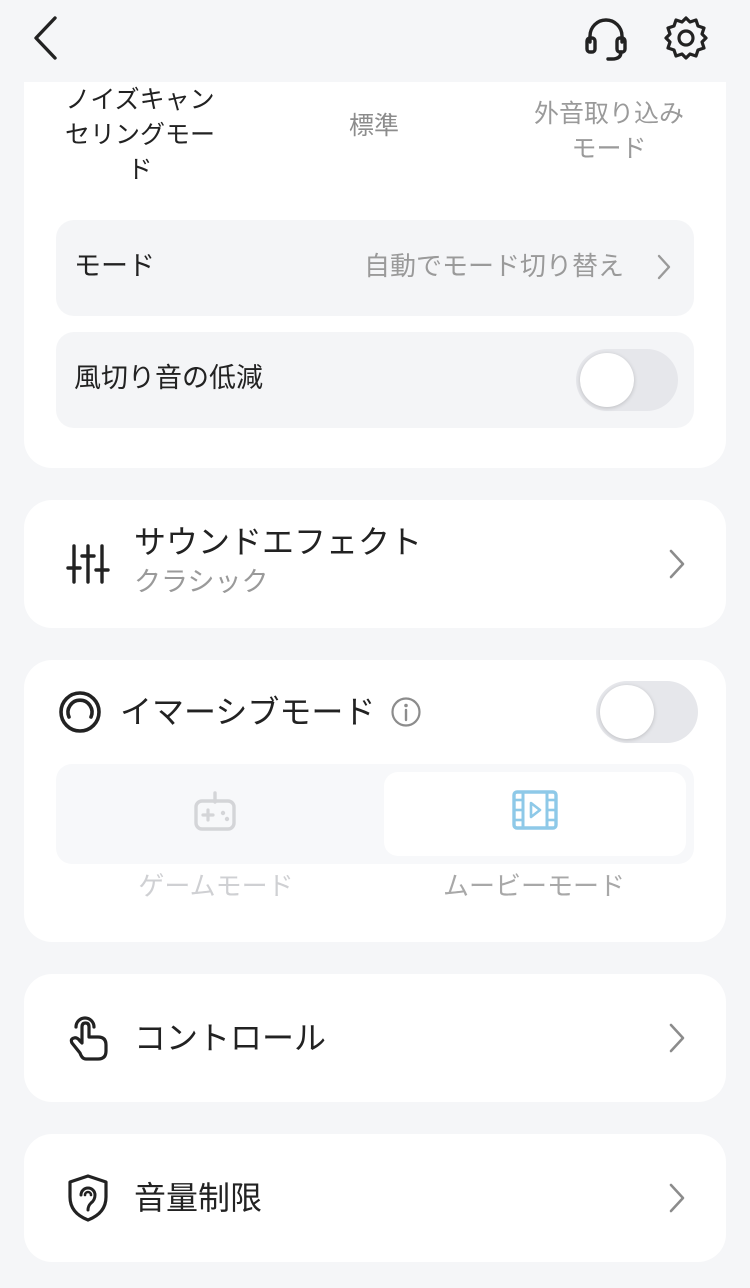 The image size is (750, 1288). I want to click on mode-label: モード, so click(114, 266).